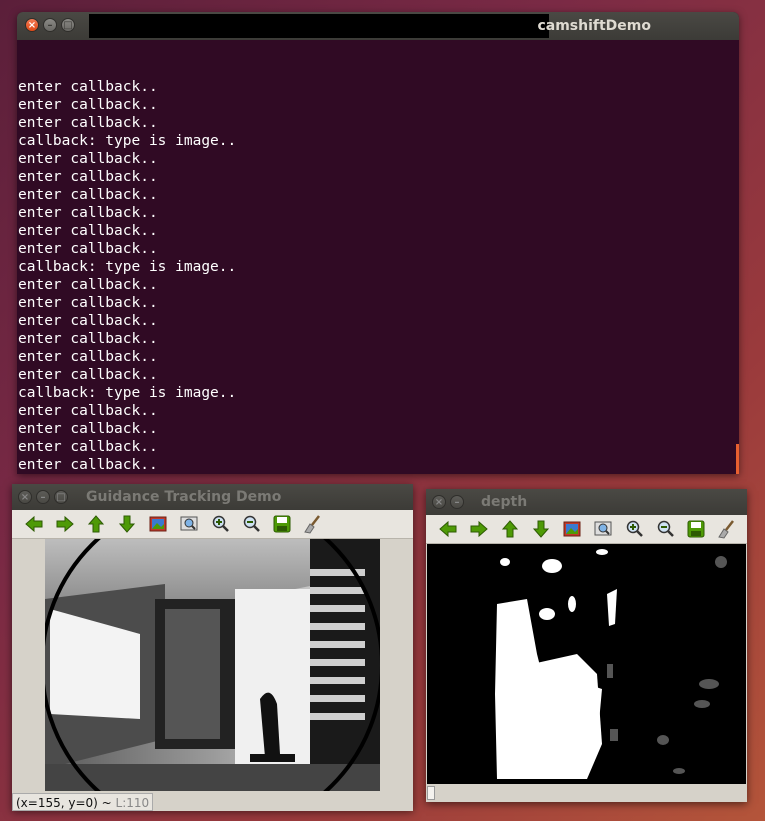 The image size is (765, 821). I want to click on scrollbar-indicator, so click(737, 459).